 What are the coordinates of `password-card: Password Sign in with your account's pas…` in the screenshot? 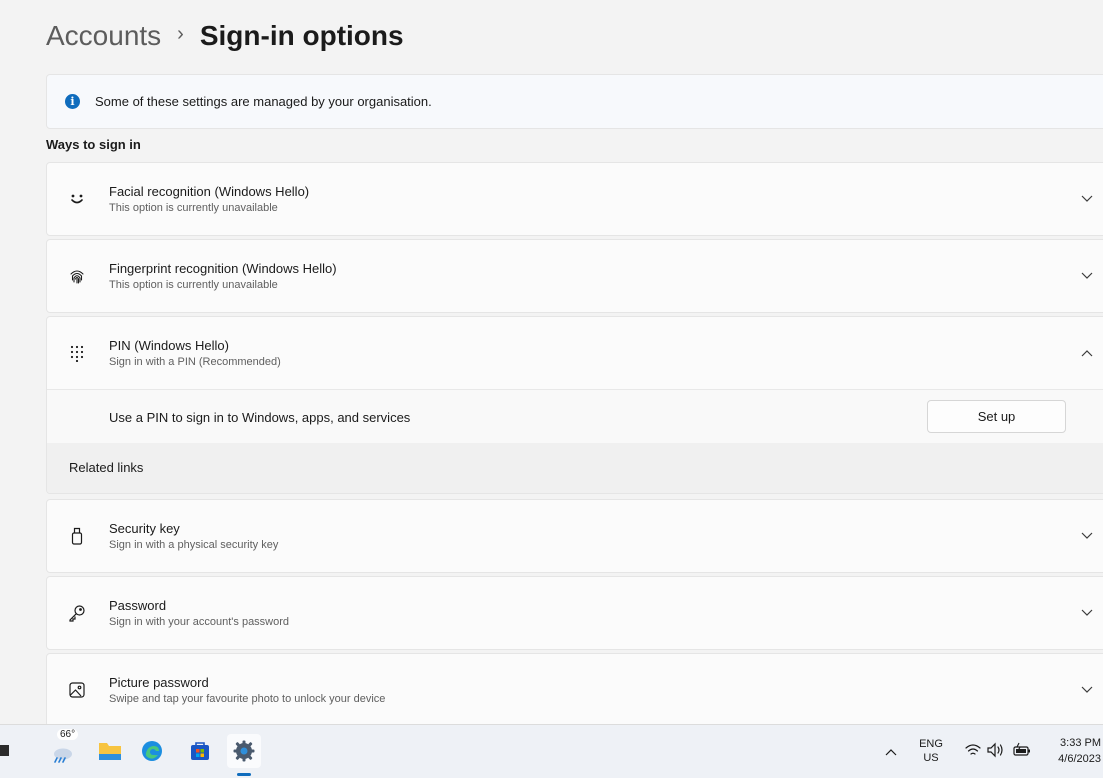 It's located at (574, 613).